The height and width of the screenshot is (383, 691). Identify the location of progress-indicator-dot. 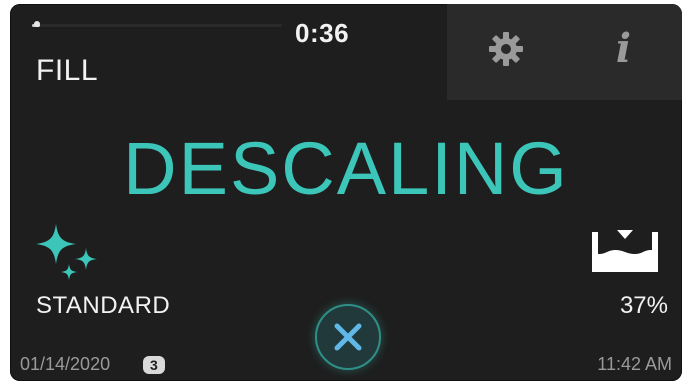
(37, 24).